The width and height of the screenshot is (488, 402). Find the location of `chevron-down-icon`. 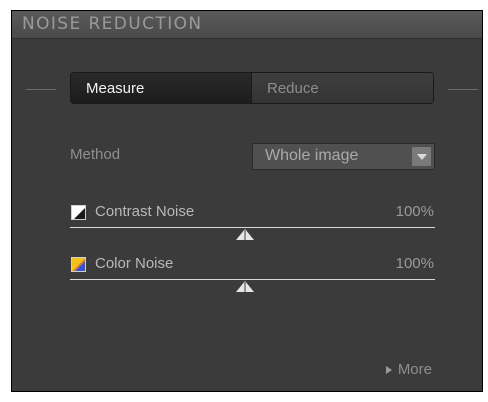

chevron-down-icon is located at coordinates (421, 156).